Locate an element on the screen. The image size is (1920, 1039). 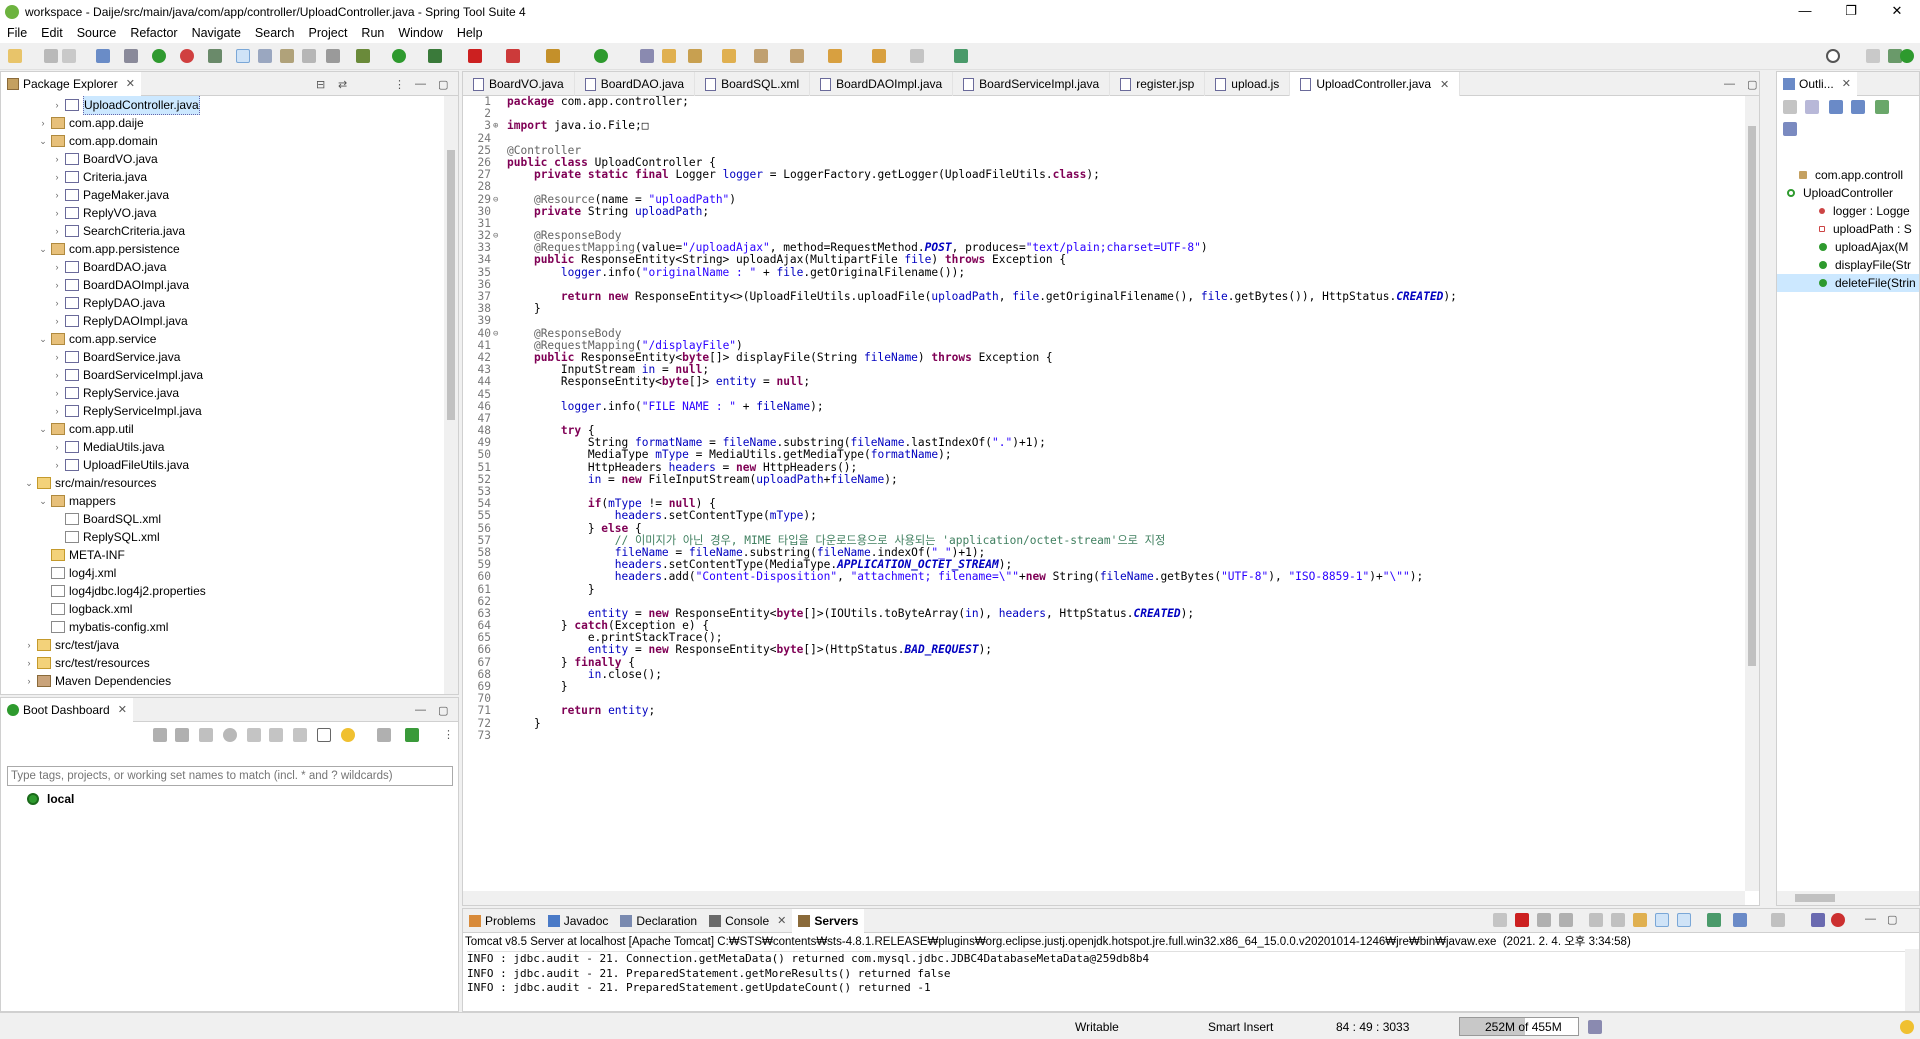
menu-navigate: Navigate is located at coordinates (216, 33).